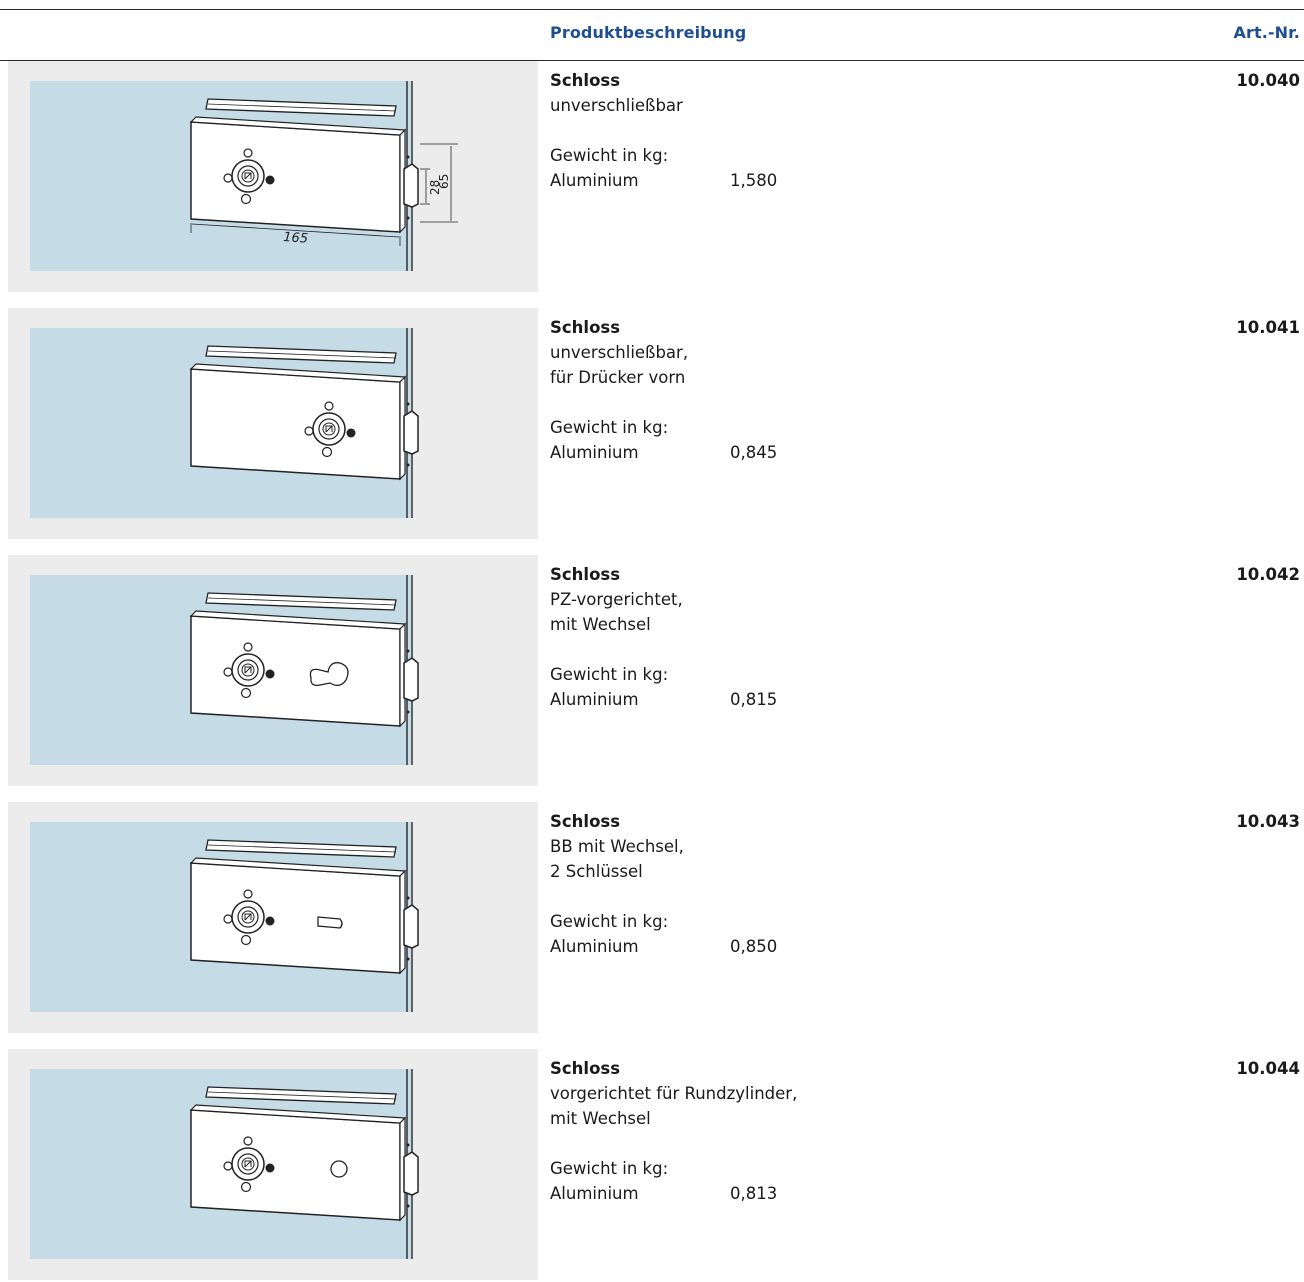  What do you see at coordinates (618, 377) in the screenshot?
I see `product-line: für Drücker vorn` at bounding box center [618, 377].